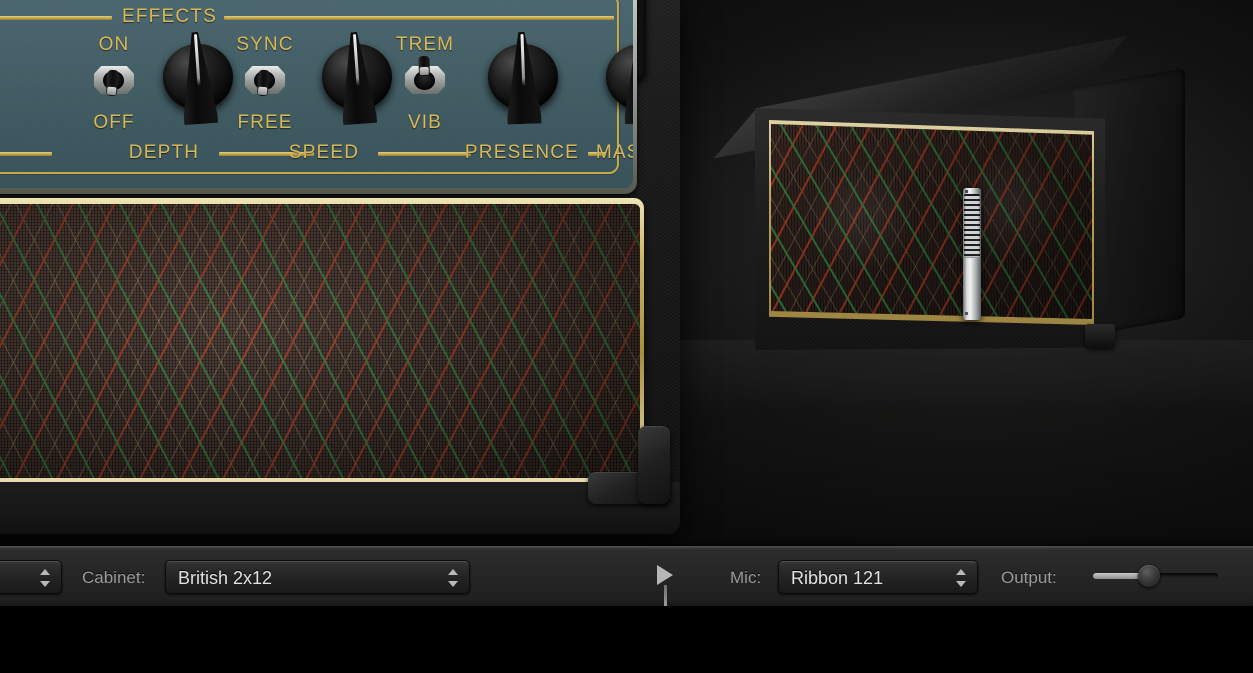 Image resolution: width=1253 pixels, height=673 pixels. Describe the element at coordinates (324, 152) in the screenshot. I see `speed-knob-label: SPEED` at that location.